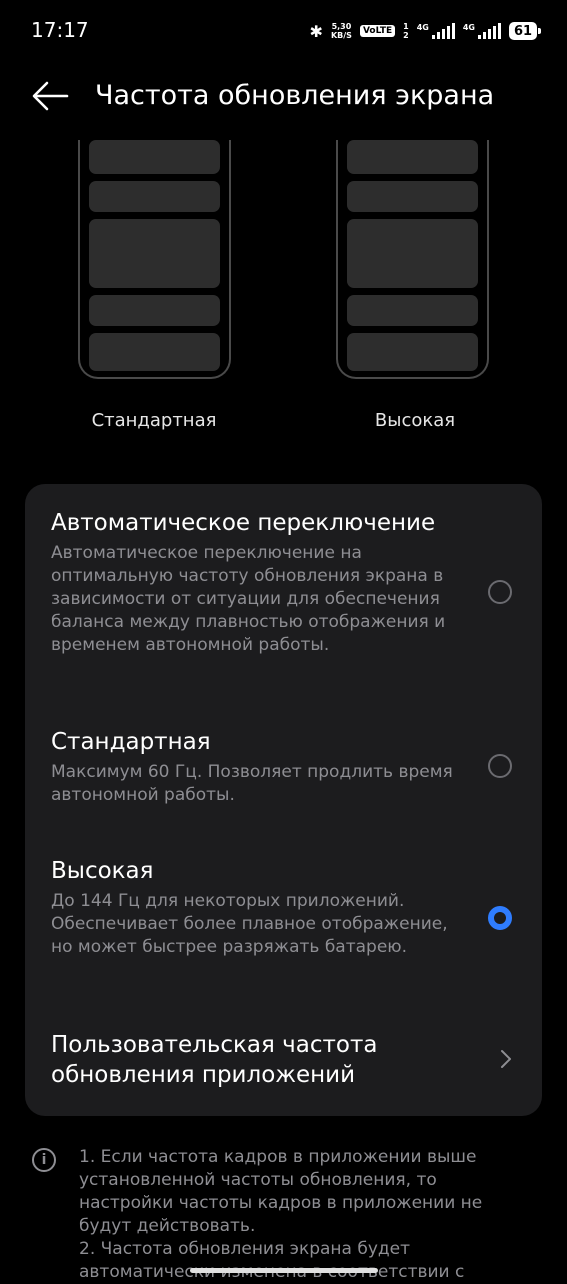  What do you see at coordinates (341, 26) in the screenshot?
I see `network-speed-value: 5,30` at bounding box center [341, 26].